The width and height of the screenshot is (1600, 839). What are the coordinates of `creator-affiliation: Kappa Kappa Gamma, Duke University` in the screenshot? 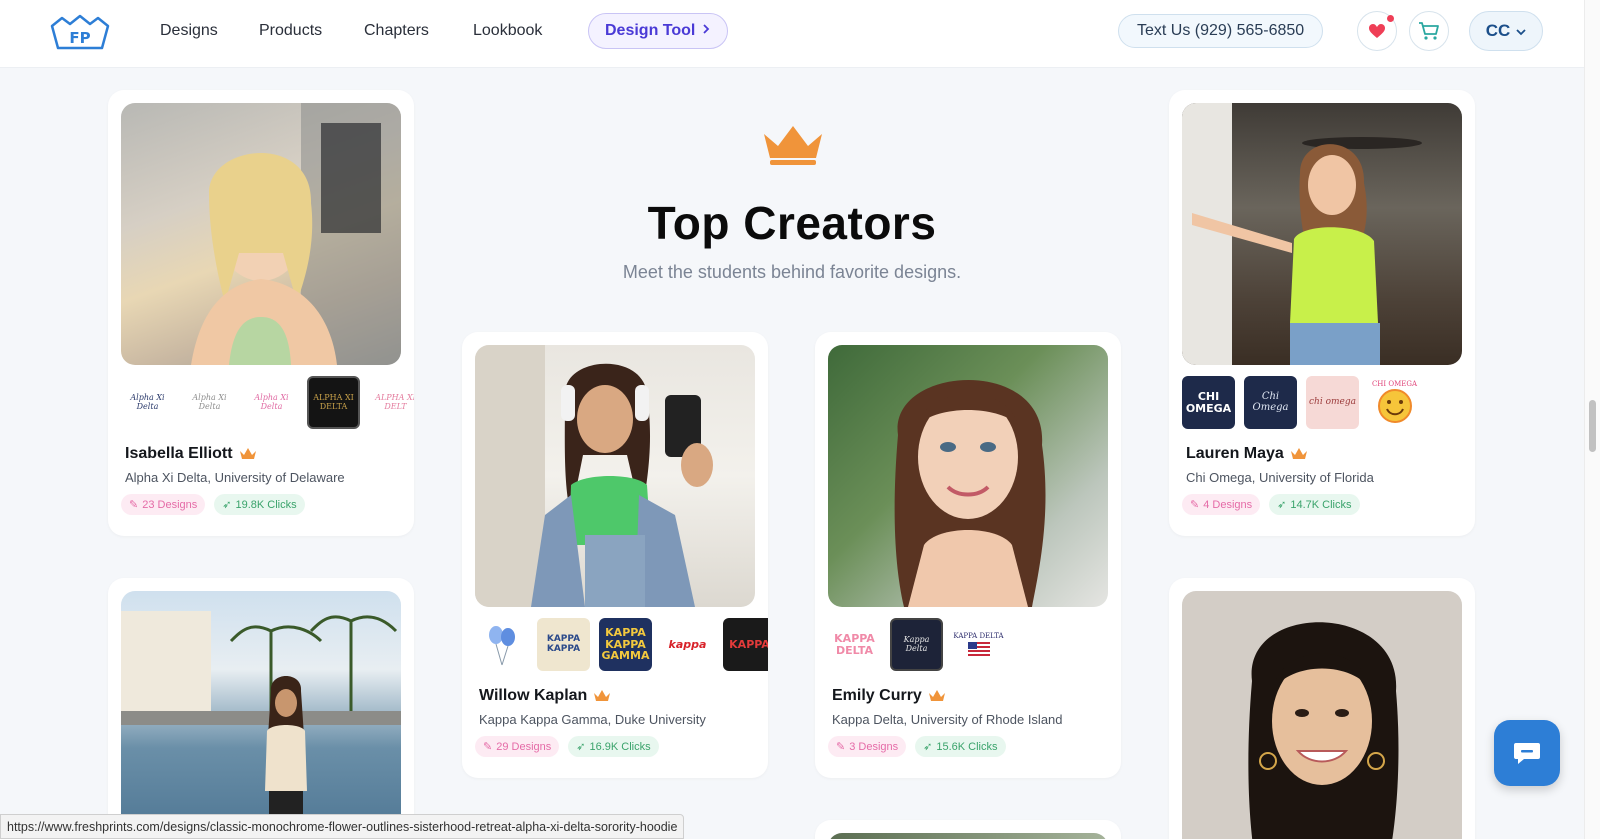 It's located at (592, 719).